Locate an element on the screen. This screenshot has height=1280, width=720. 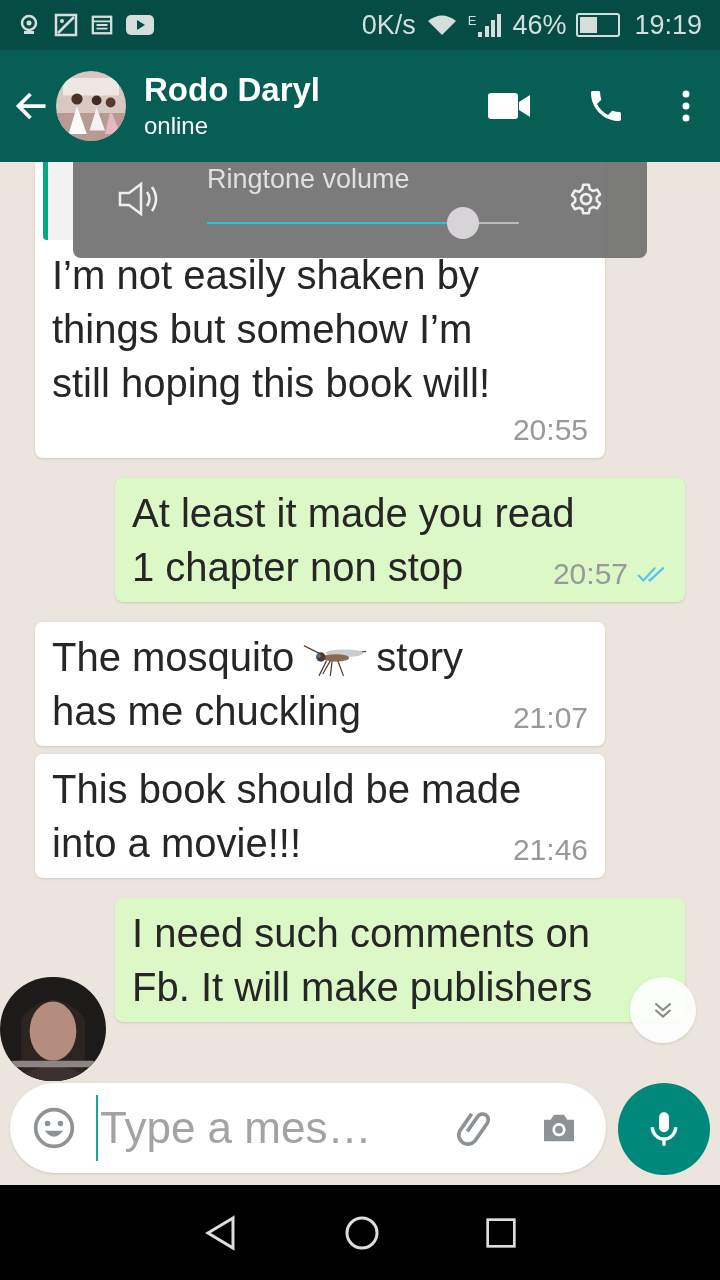
contact-status: online is located at coordinates (177, 126).